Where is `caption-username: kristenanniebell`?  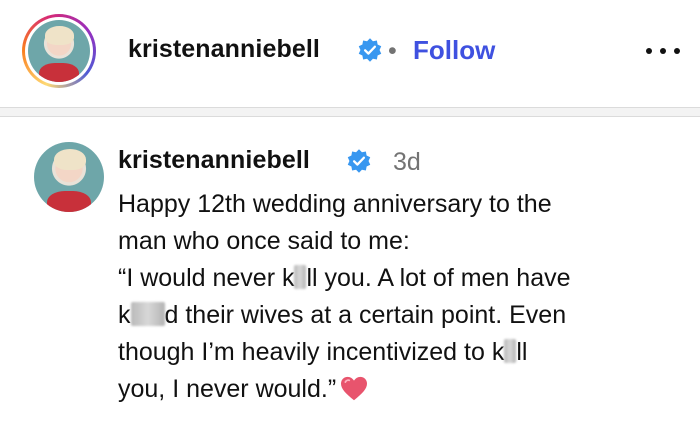 caption-username: kristenanniebell is located at coordinates (214, 160).